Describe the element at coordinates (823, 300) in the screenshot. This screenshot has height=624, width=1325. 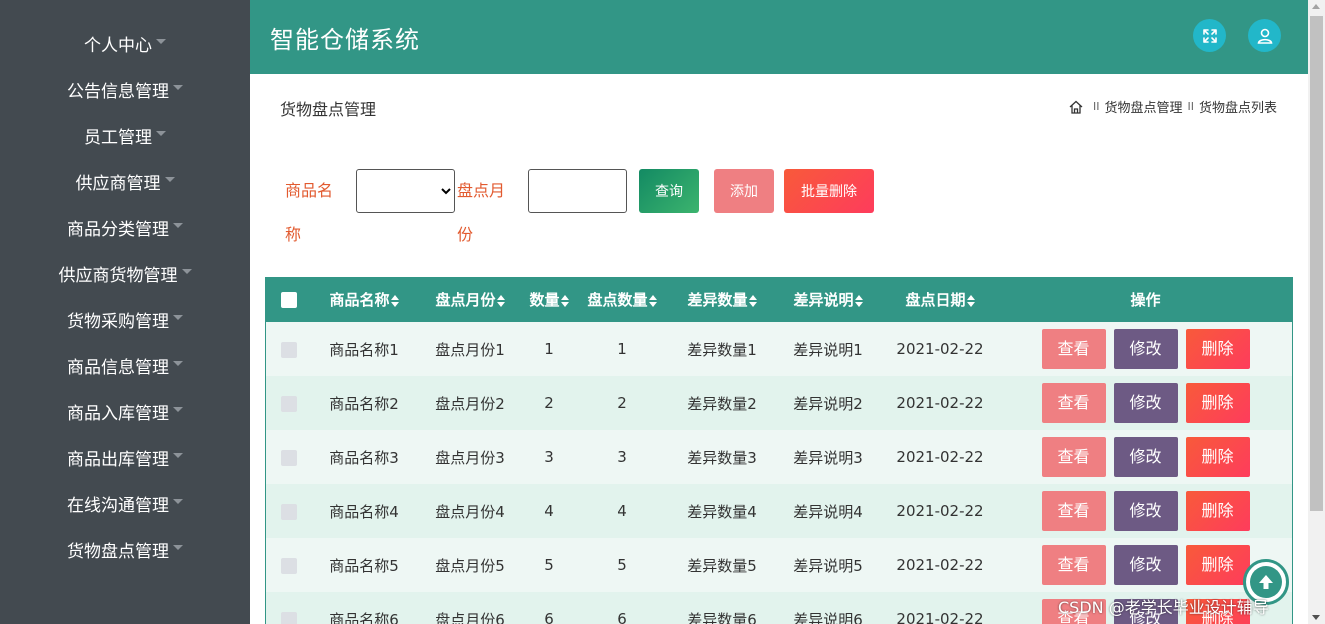
I see `header-label: 差异说明` at that location.